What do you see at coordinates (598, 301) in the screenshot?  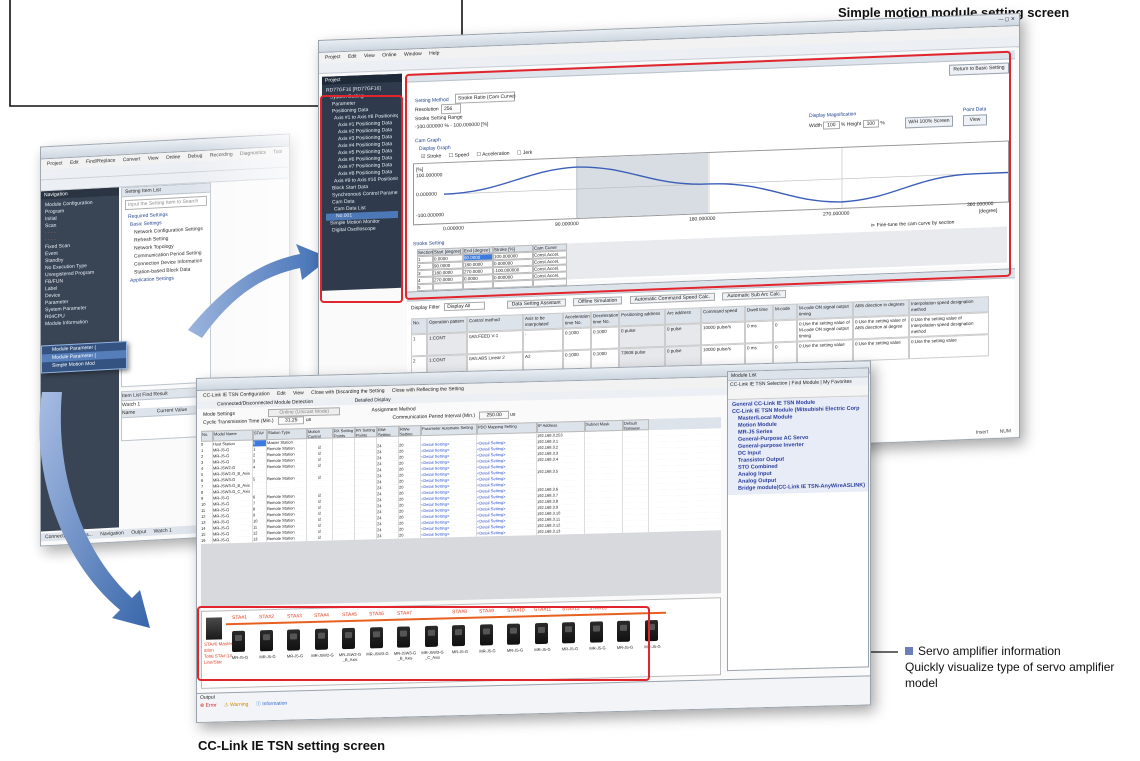 I see `offline-simulation-button: Offline Simulation` at bounding box center [598, 301].